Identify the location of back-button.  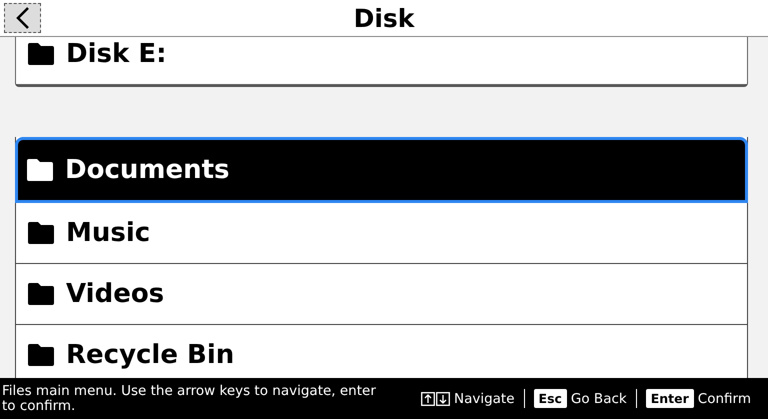
(22, 18).